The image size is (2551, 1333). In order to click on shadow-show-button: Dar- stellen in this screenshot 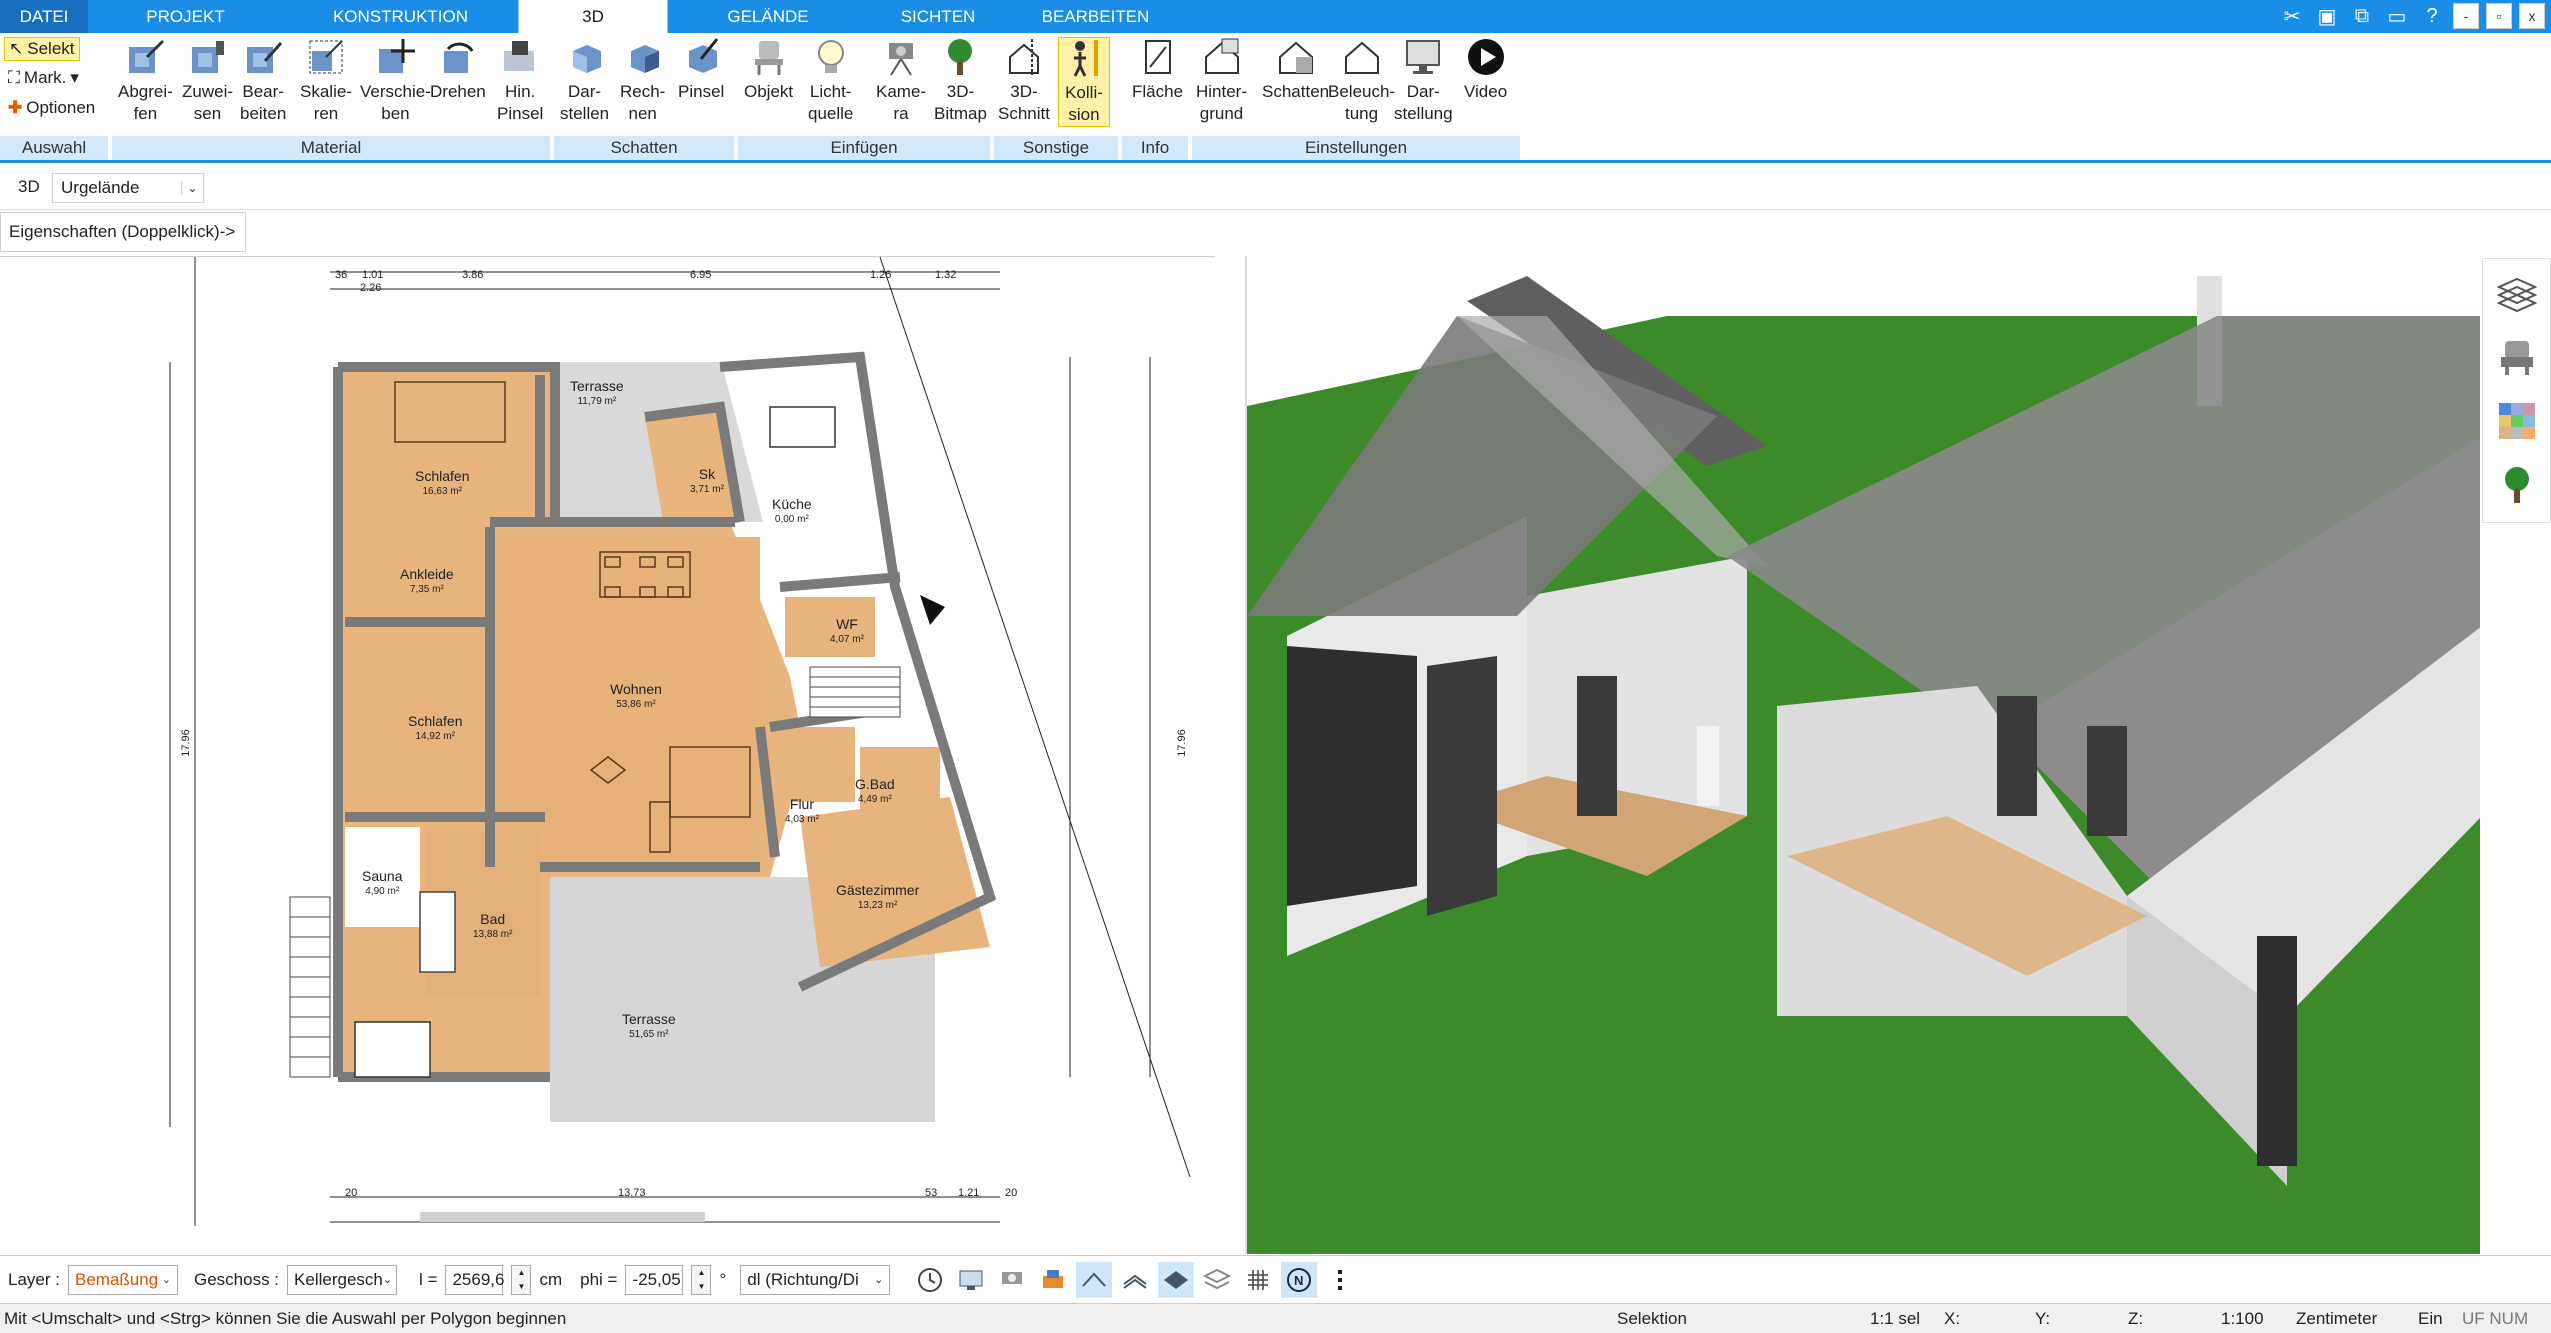, I will do `click(584, 81)`.